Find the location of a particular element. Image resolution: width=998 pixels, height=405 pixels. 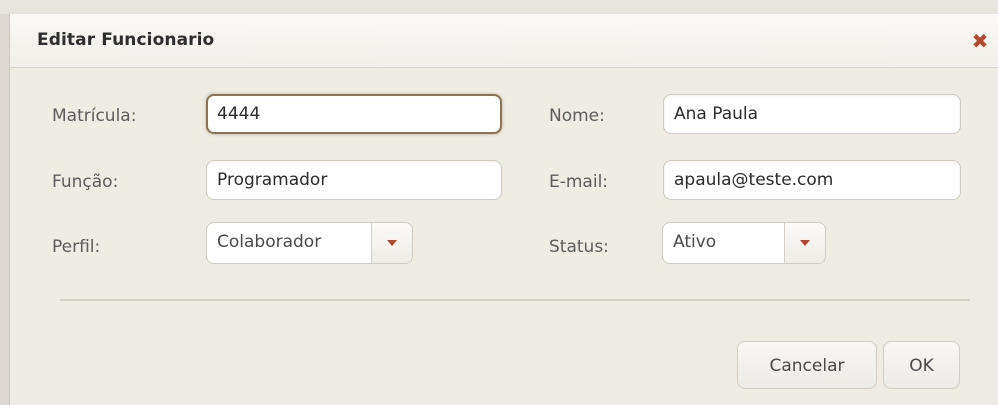

perfil-select: Colaborador is located at coordinates (309, 243).